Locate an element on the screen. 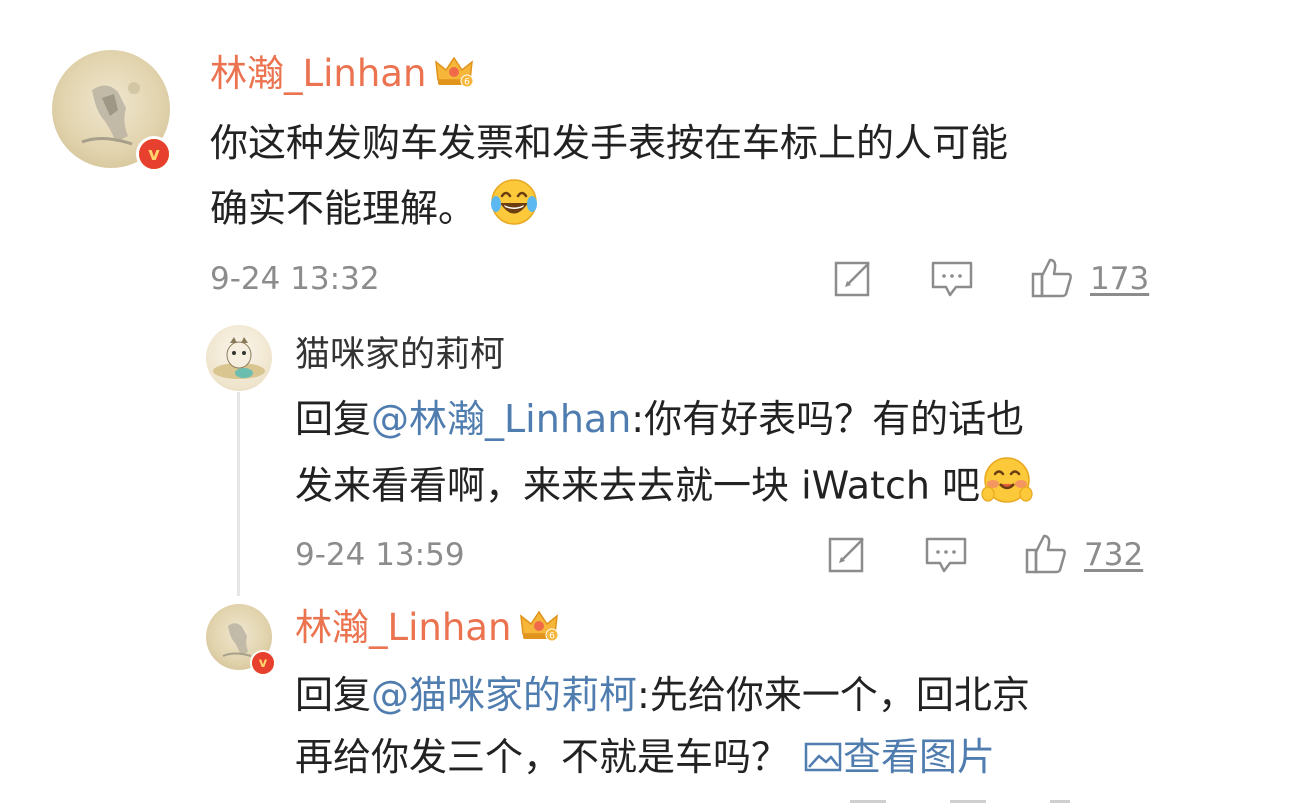 The width and height of the screenshot is (1298, 812). avatar-image is located at coordinates (239, 358).